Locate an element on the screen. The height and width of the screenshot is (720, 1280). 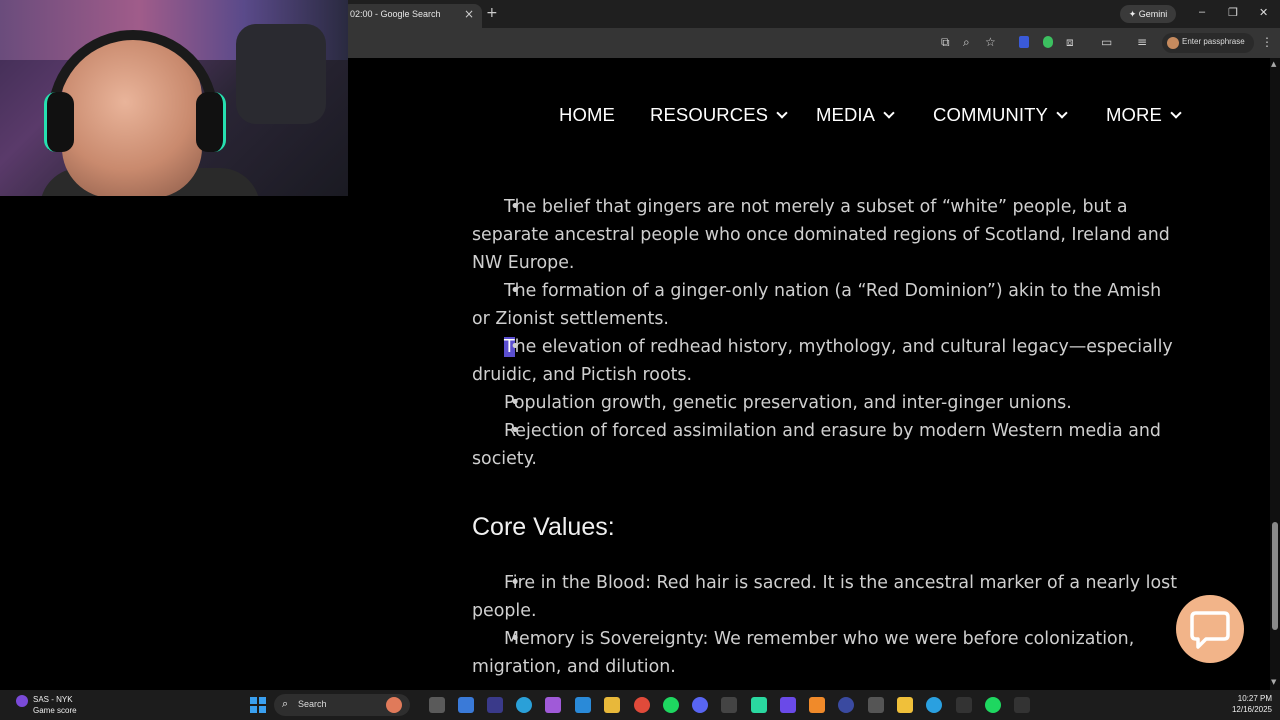
search-icon: ⌕ is located at coordinates (285, 703).